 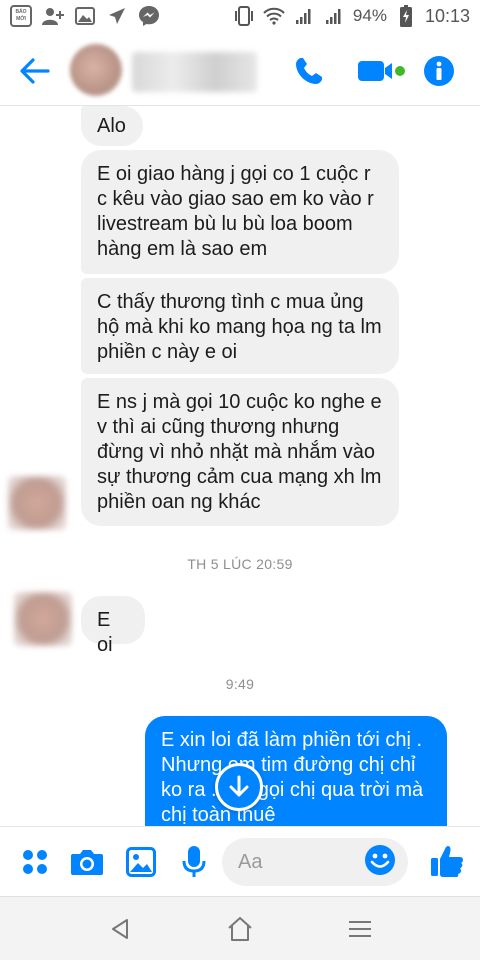 I want to click on thumbs-up-icon, so click(x=447, y=861).